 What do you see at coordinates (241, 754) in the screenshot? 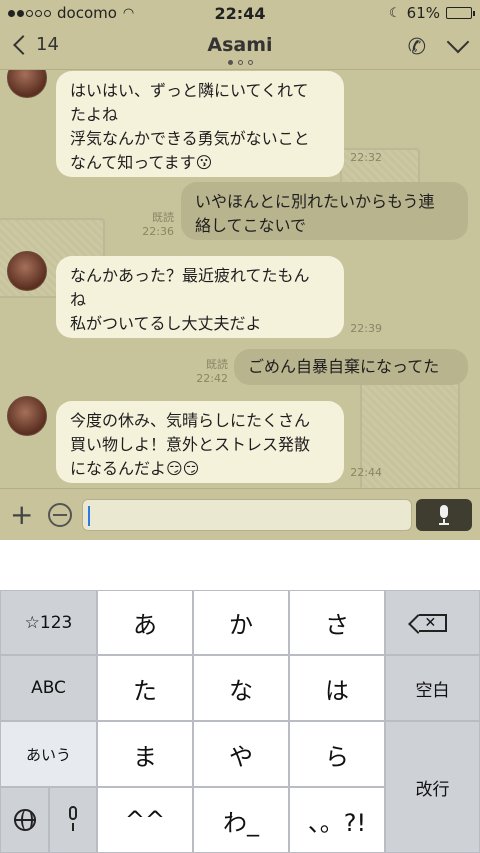
I see `key-ya: や` at bounding box center [241, 754].